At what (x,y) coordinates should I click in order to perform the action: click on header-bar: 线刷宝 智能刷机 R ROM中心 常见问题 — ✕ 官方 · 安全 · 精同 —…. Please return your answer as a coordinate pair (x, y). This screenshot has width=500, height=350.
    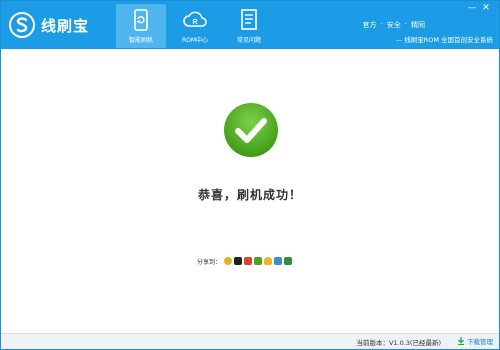
    Looking at the image, I should click on (250, 25).